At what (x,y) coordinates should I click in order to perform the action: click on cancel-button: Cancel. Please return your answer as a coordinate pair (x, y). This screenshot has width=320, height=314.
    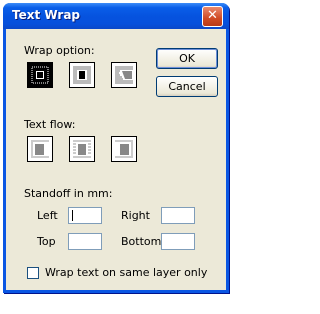
    Looking at the image, I should click on (187, 86).